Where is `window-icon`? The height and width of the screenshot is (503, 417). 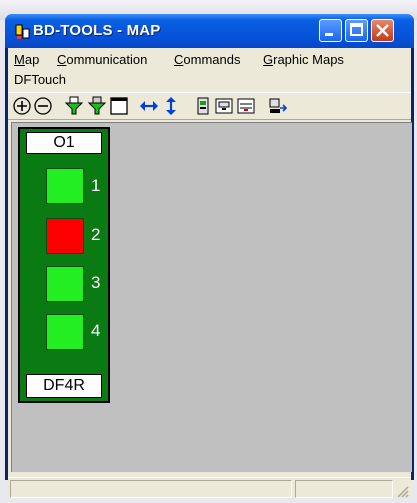
window-icon is located at coordinates (119, 106).